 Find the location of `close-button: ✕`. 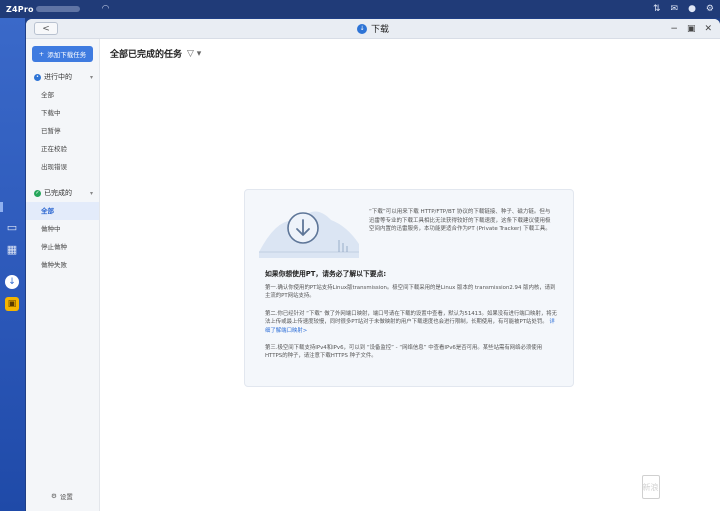

close-button: ✕ is located at coordinates (708, 29).